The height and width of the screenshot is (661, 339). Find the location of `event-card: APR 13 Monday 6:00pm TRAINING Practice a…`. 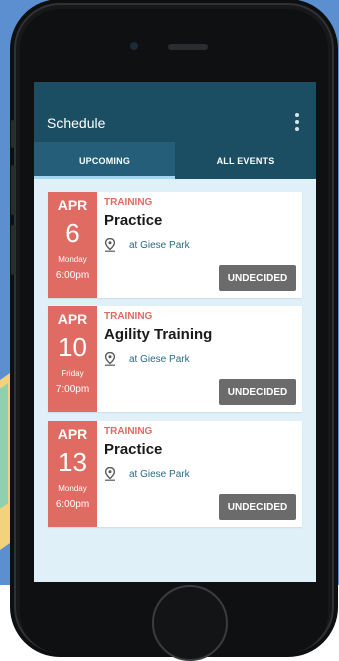

event-card: APR 13 Monday 6:00pm TRAINING Practice a… is located at coordinates (175, 474).